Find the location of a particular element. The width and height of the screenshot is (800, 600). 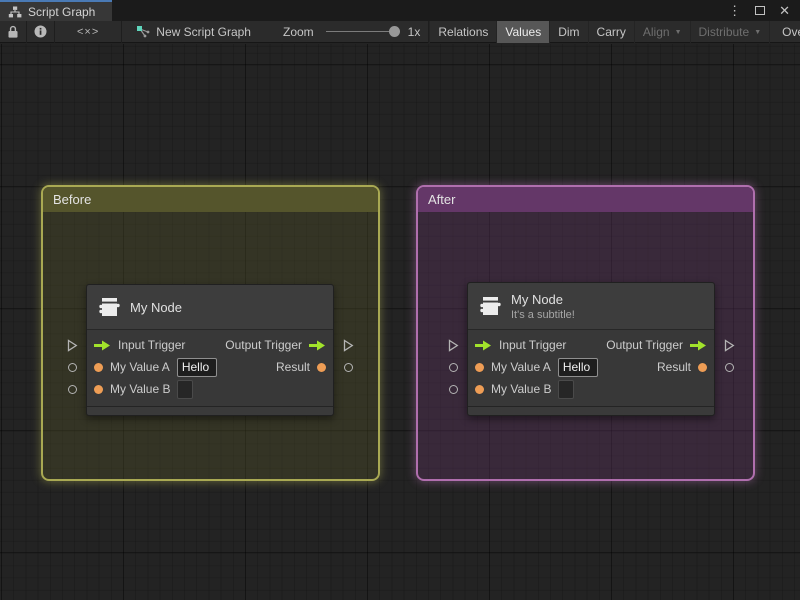

node-after-input-ports is located at coordinates (453, 367).